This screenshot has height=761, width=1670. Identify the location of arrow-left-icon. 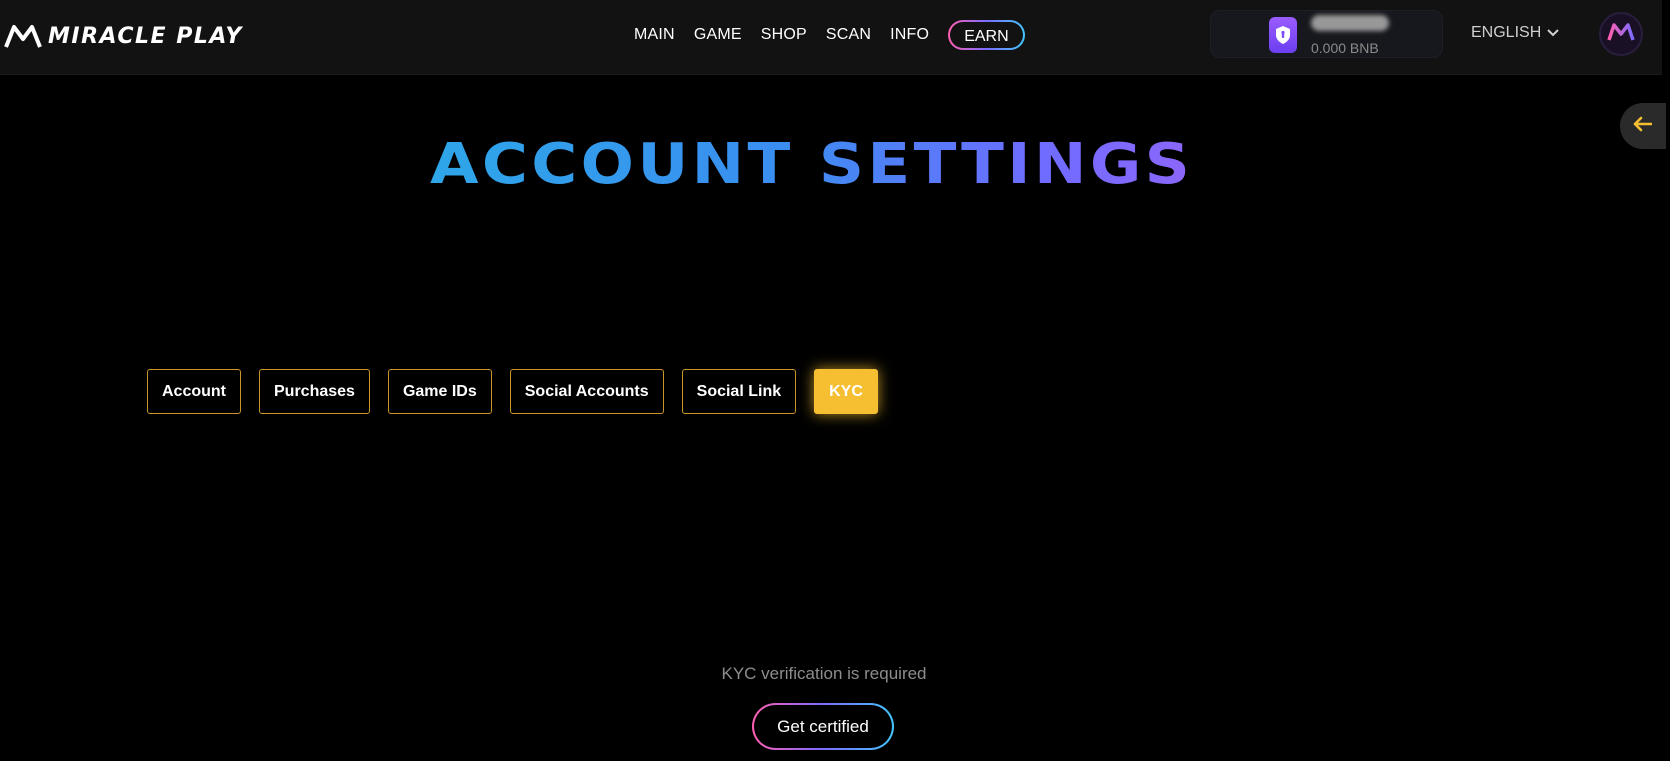
(1642, 126).